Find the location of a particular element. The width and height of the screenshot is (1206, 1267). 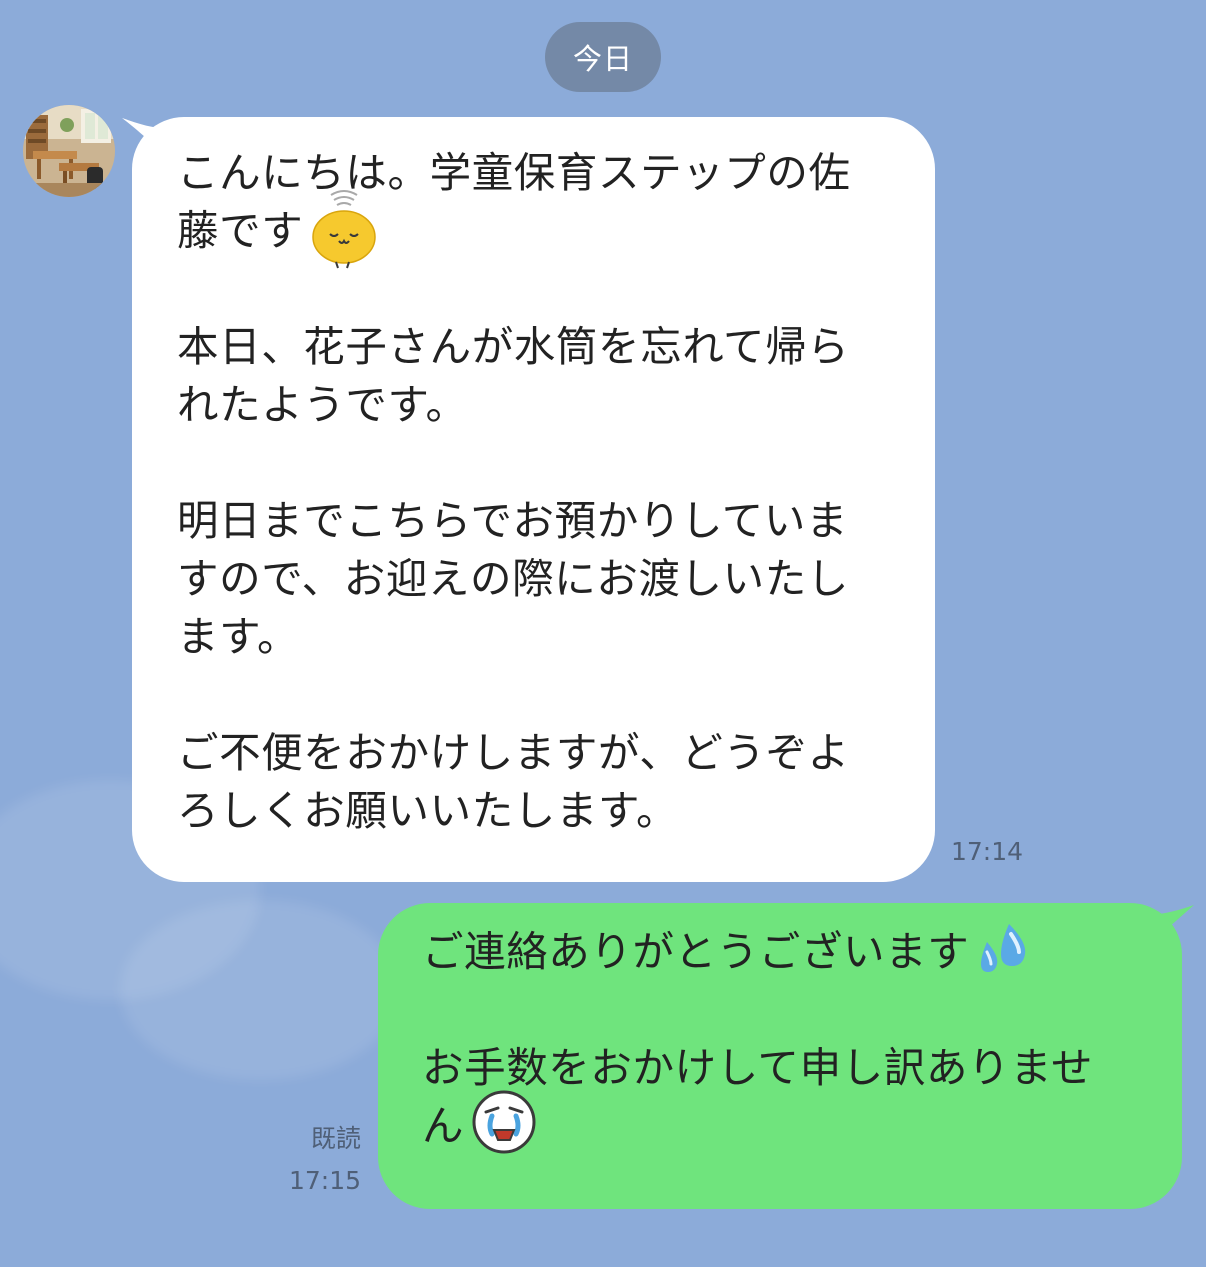

outgoing-message-time: 17:15 is located at coordinates (324, 1180).